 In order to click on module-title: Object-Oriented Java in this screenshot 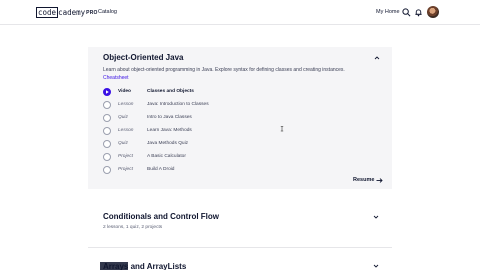, I will do `click(143, 57)`.